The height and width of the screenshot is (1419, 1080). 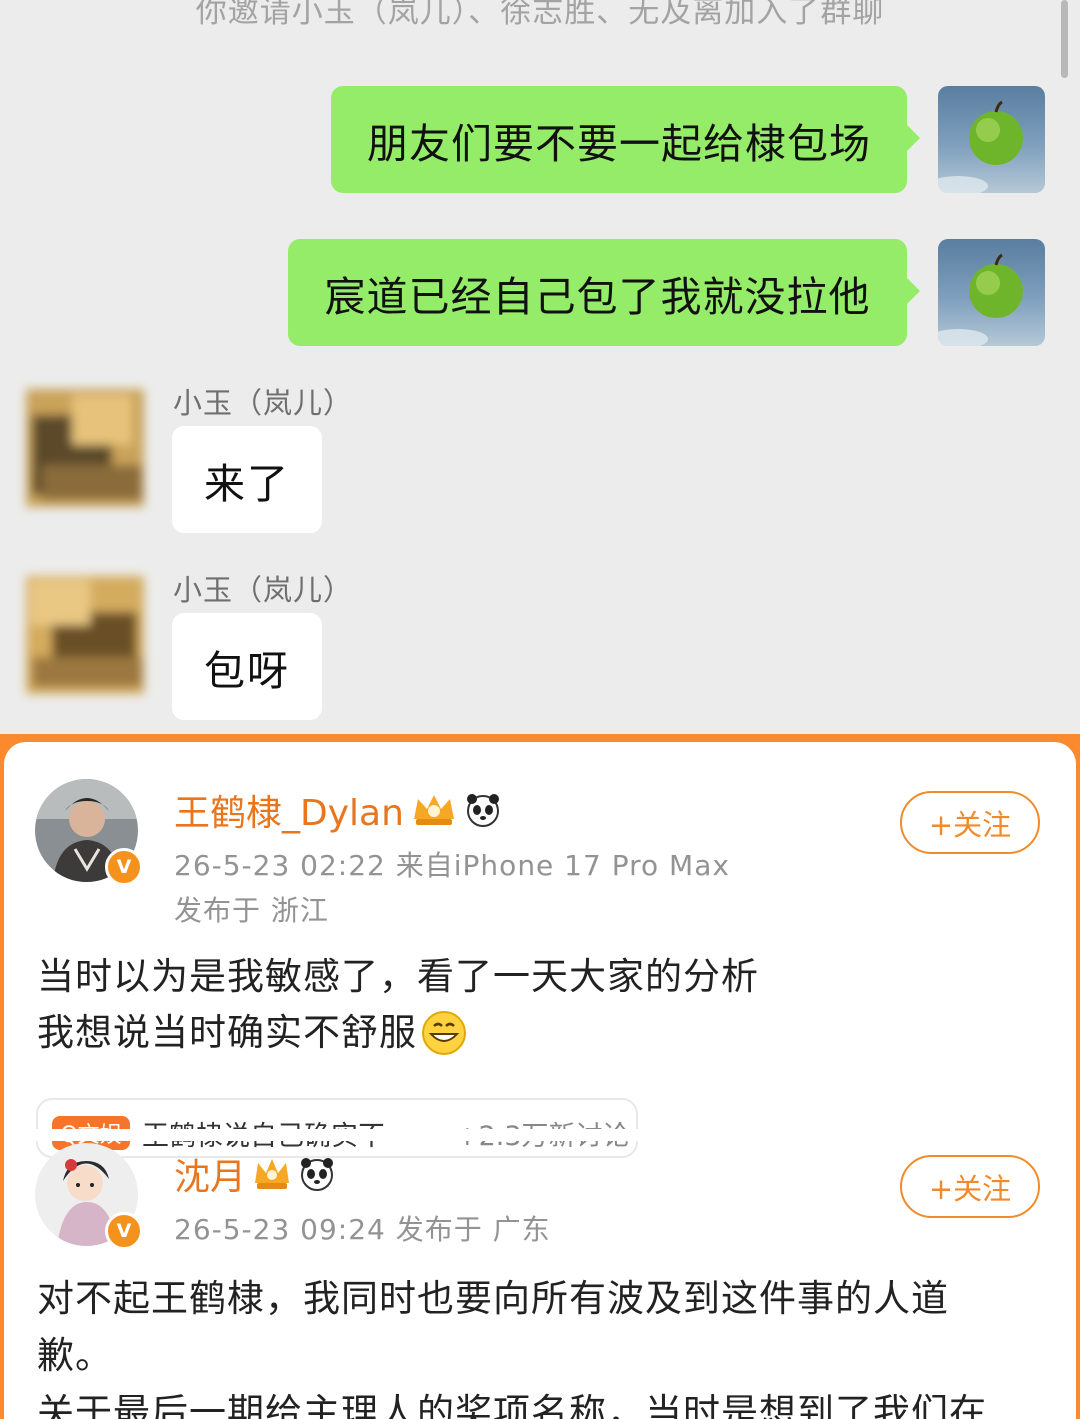 I want to click on post-text-line: 当时以为是我敏感了，看了一天大家的分析, so click(x=398, y=976).